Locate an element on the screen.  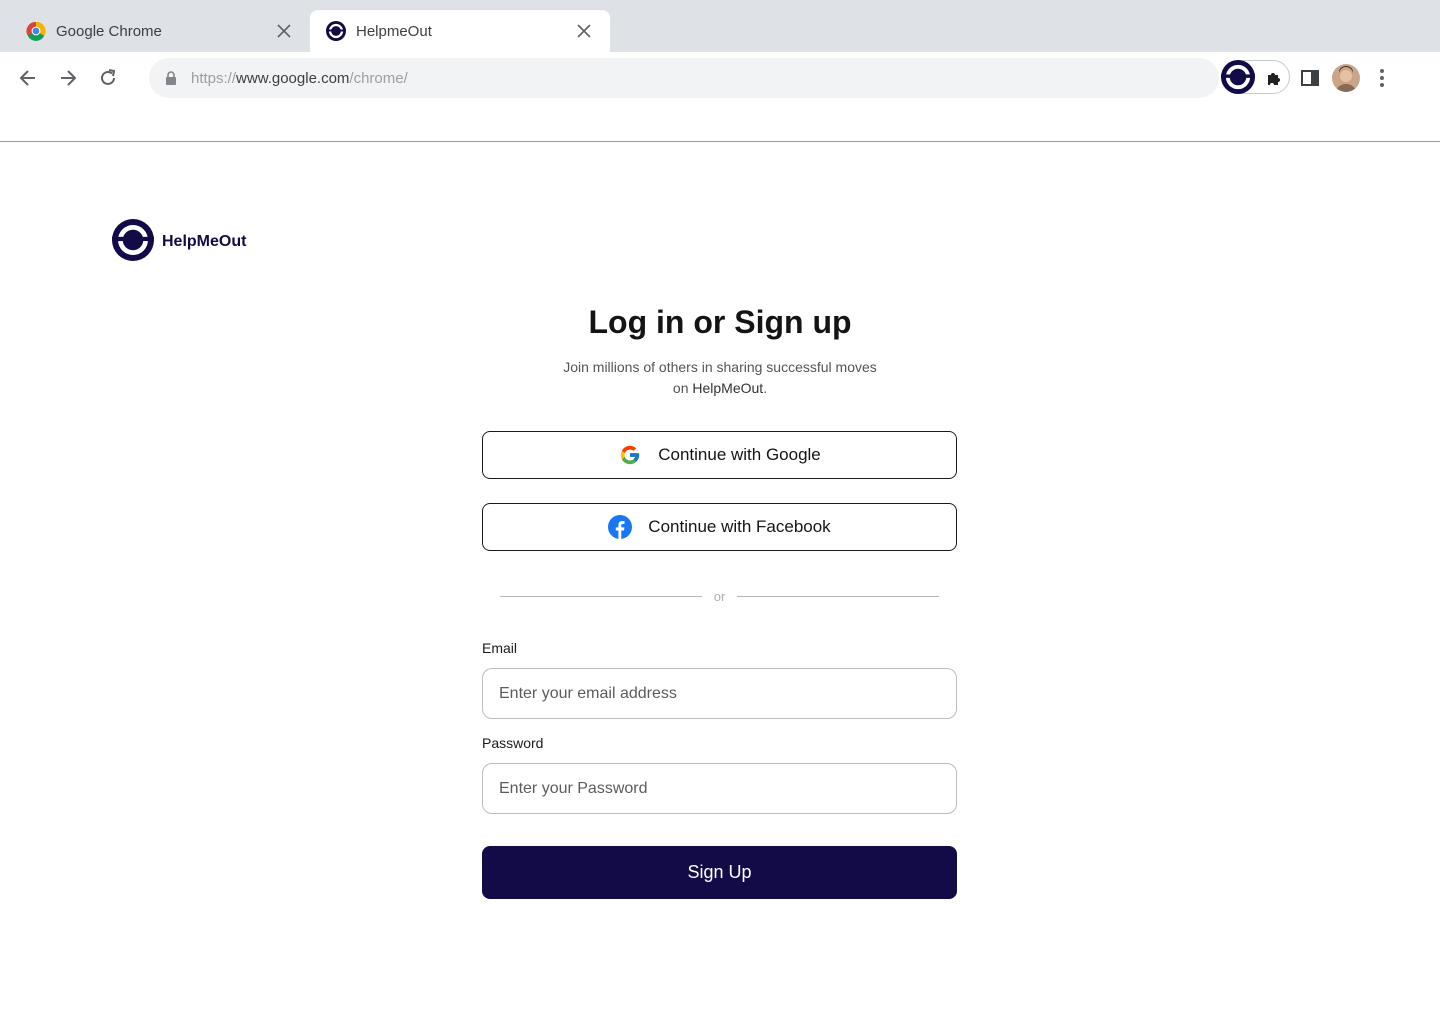
google-icon is located at coordinates (630, 455).